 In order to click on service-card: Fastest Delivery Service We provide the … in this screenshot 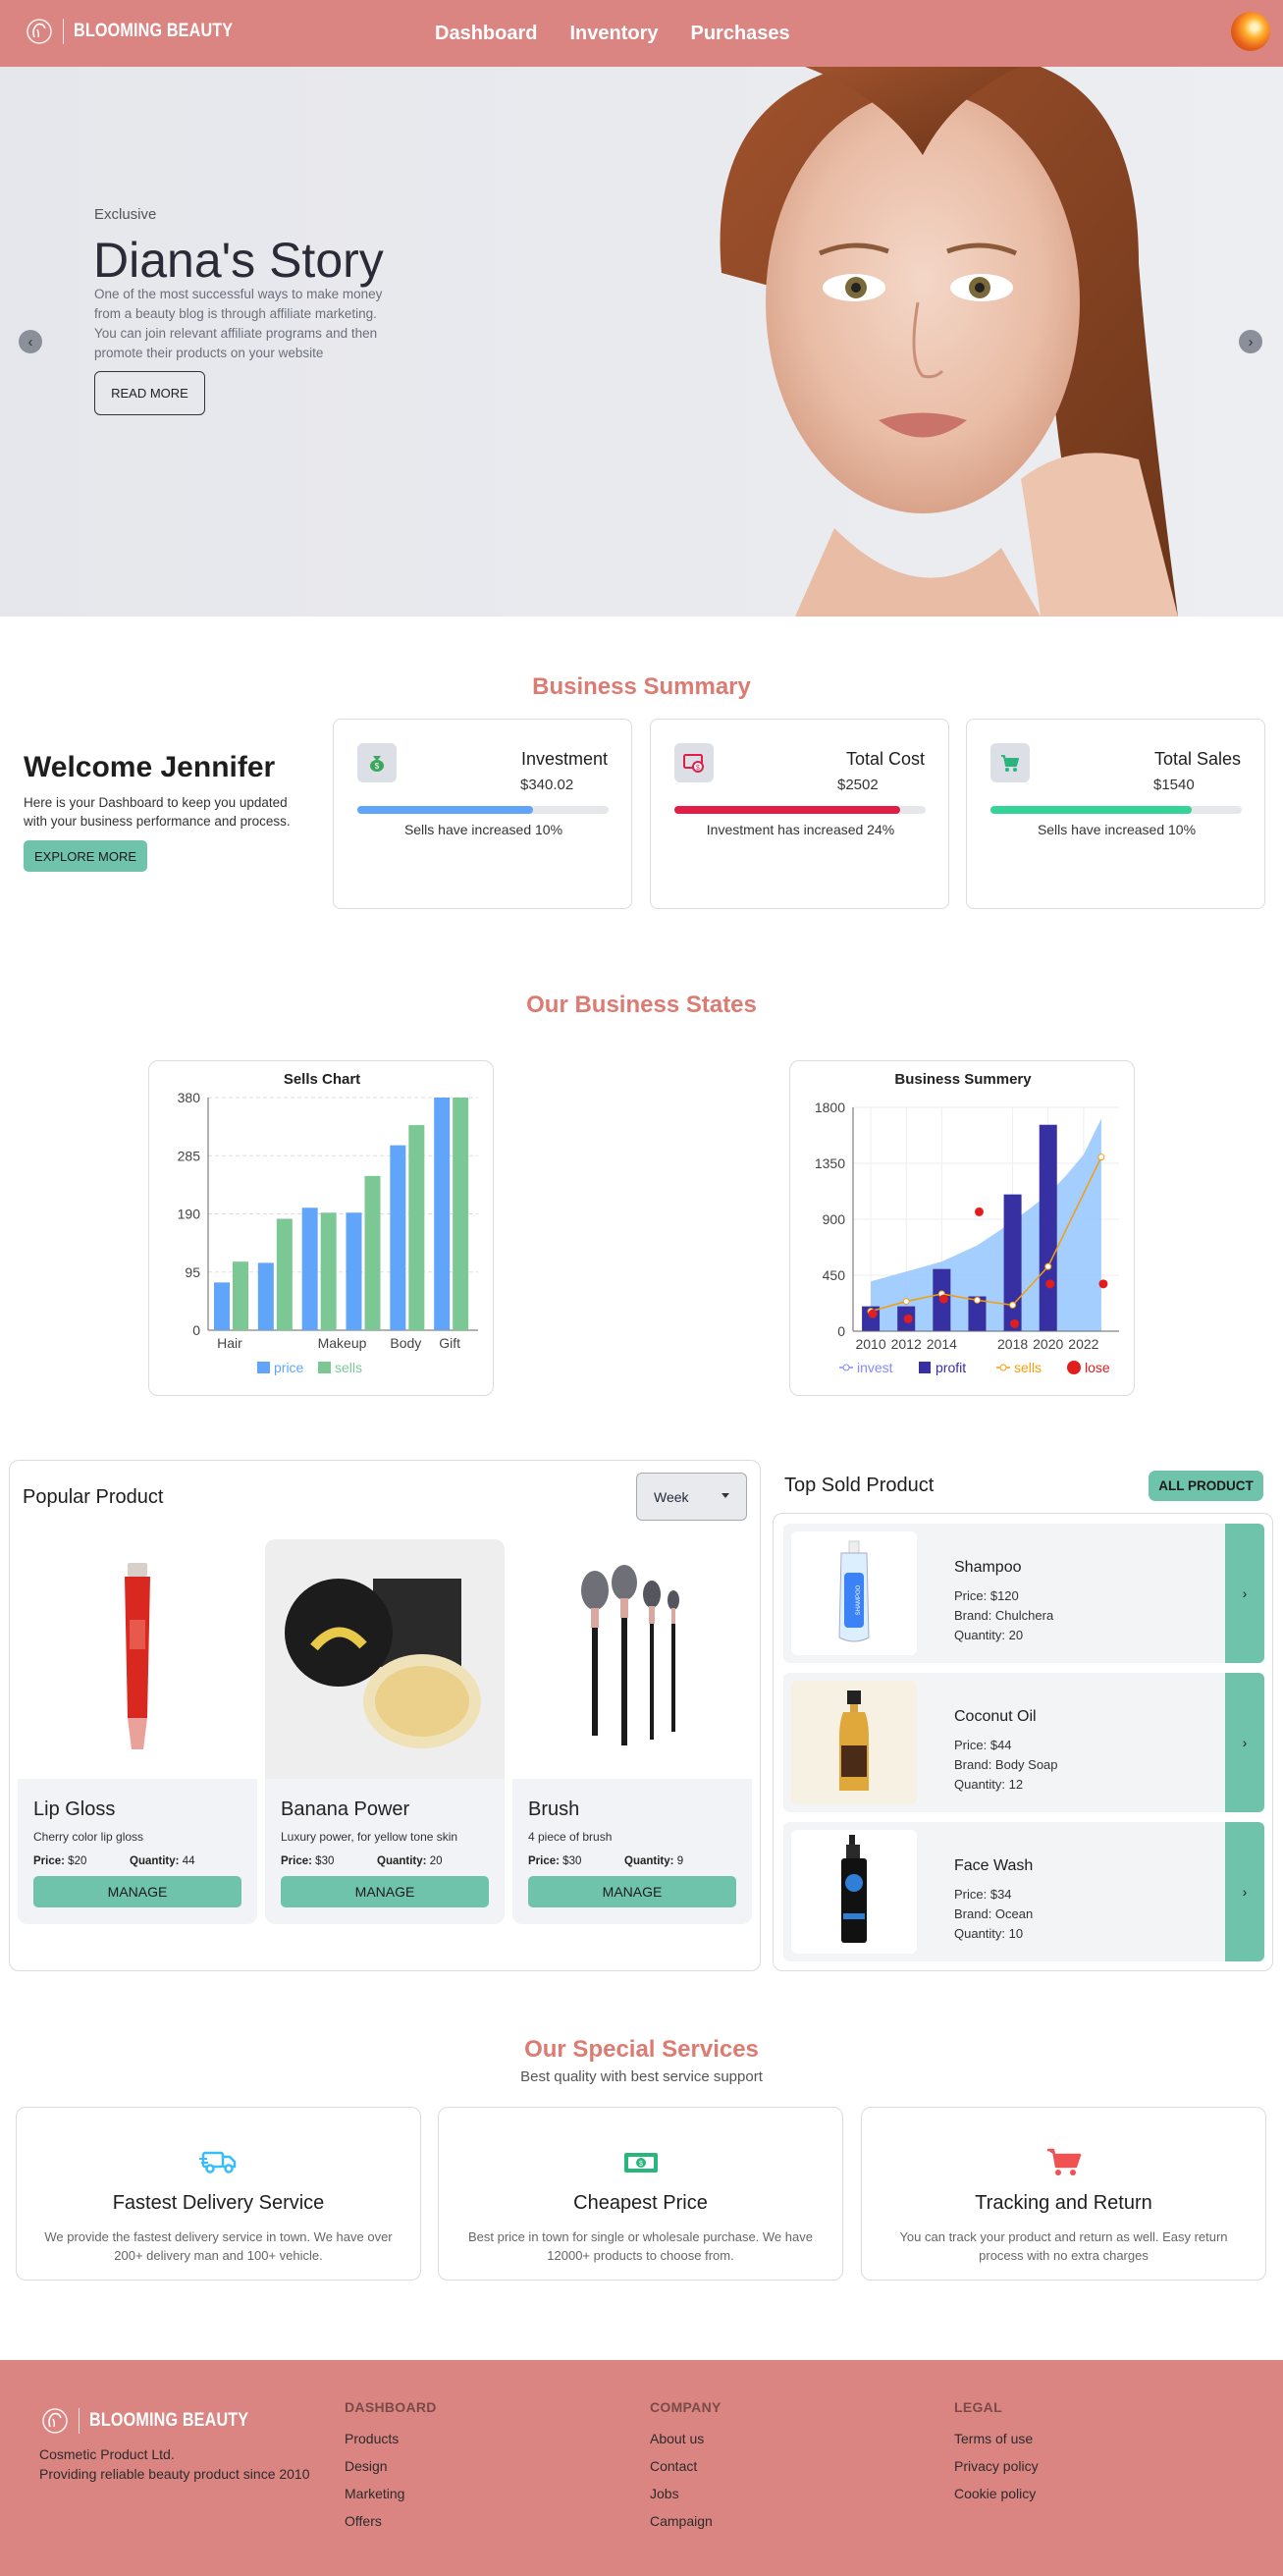, I will do `click(218, 2194)`.